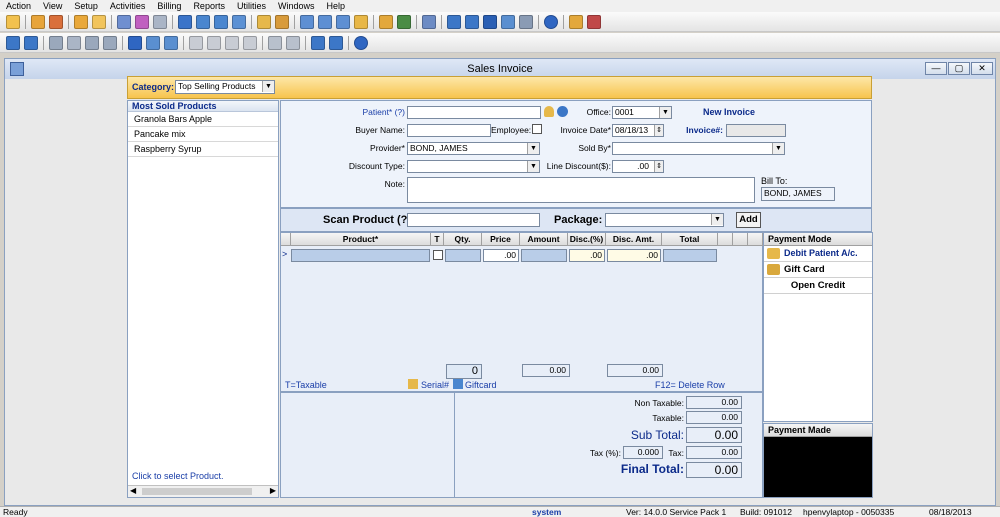 This screenshot has height=517, width=1000. Describe the element at coordinates (296, 6) in the screenshot. I see `menu-windows: Windows` at that location.